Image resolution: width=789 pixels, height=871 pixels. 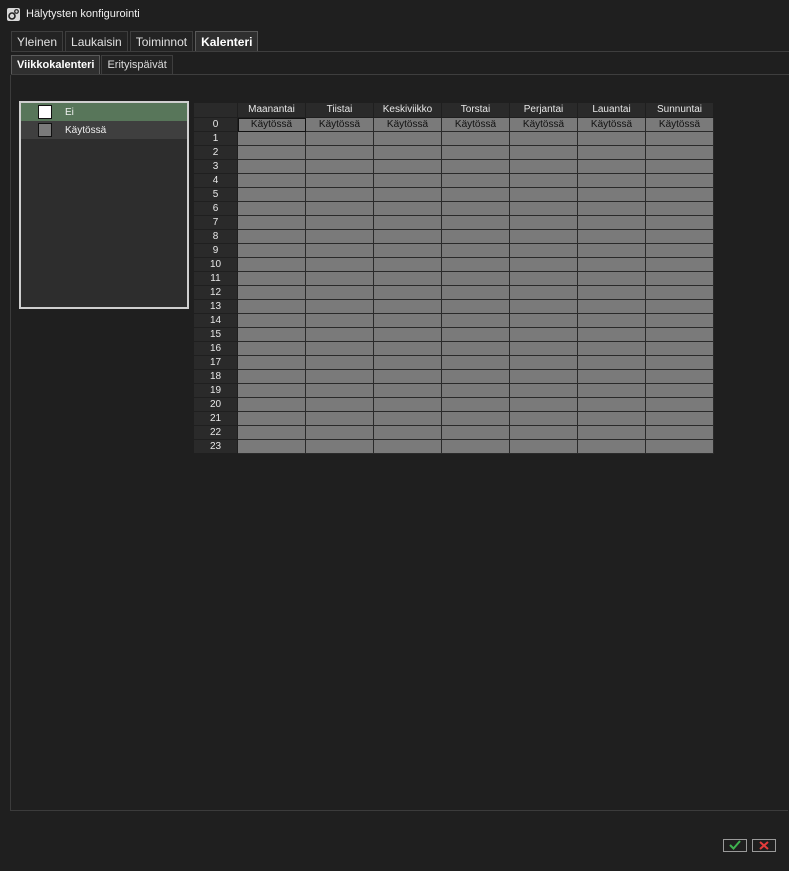 I want to click on tab-yleinen: Yleinen, so click(x=37, y=41).